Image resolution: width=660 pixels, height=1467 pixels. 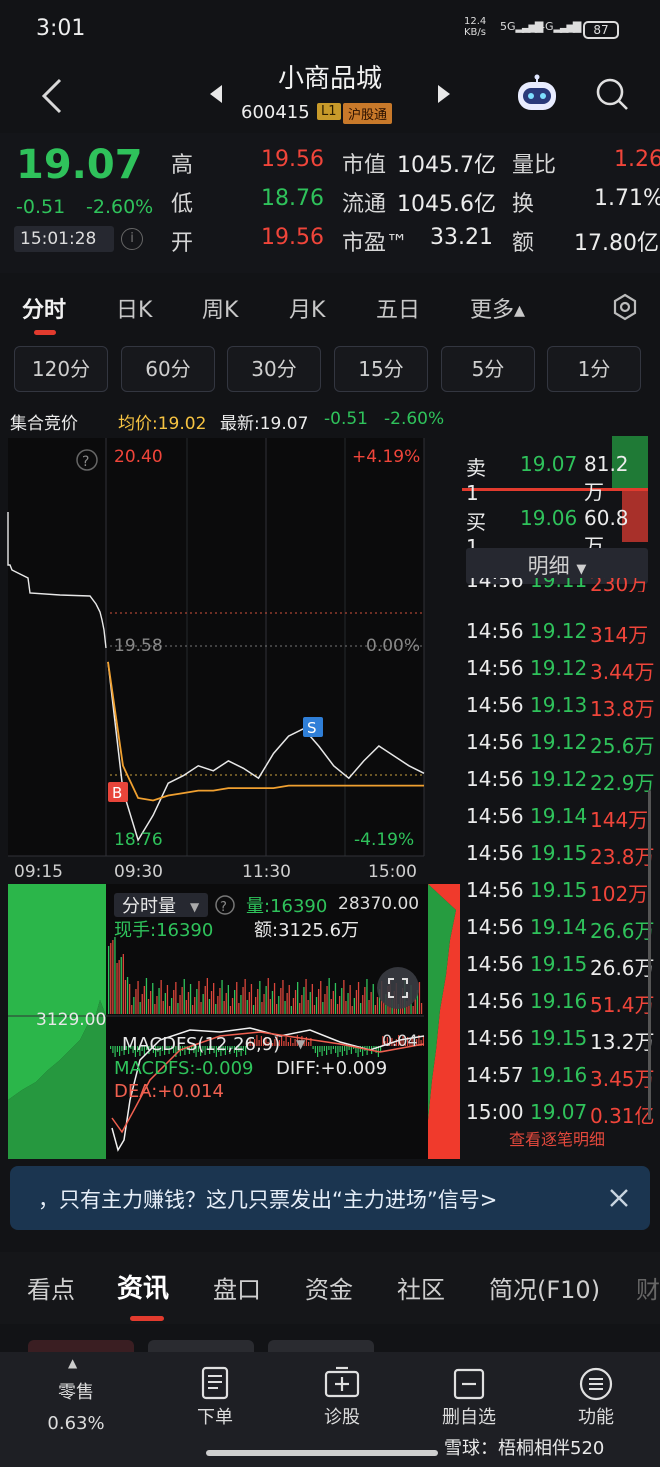 I want to click on home-indicator, so click(x=322, y=1453).